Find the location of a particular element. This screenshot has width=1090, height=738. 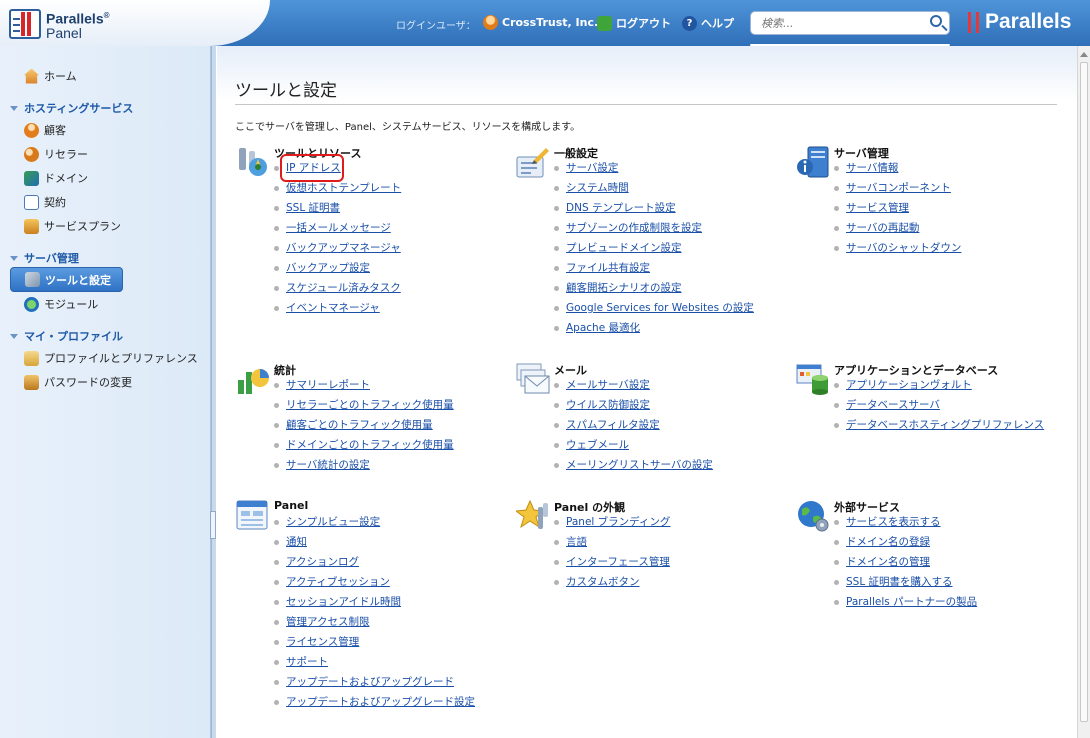

link-traffic-by-reseller: リセラーごとのトラフィック使用量 is located at coordinates (370, 405).